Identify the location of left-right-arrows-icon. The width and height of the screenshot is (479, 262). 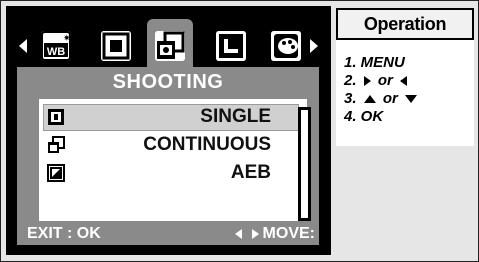
(247, 234).